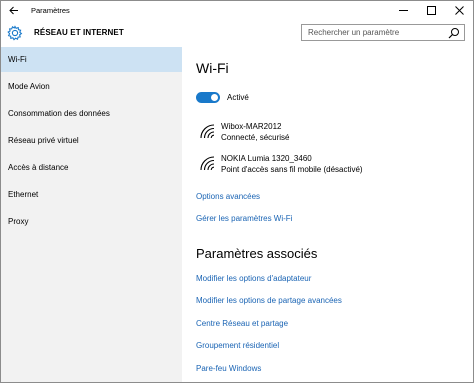 The width and height of the screenshot is (474, 383). What do you see at coordinates (255, 137) in the screenshot?
I see `network-status: Connecté, sécurisé` at bounding box center [255, 137].